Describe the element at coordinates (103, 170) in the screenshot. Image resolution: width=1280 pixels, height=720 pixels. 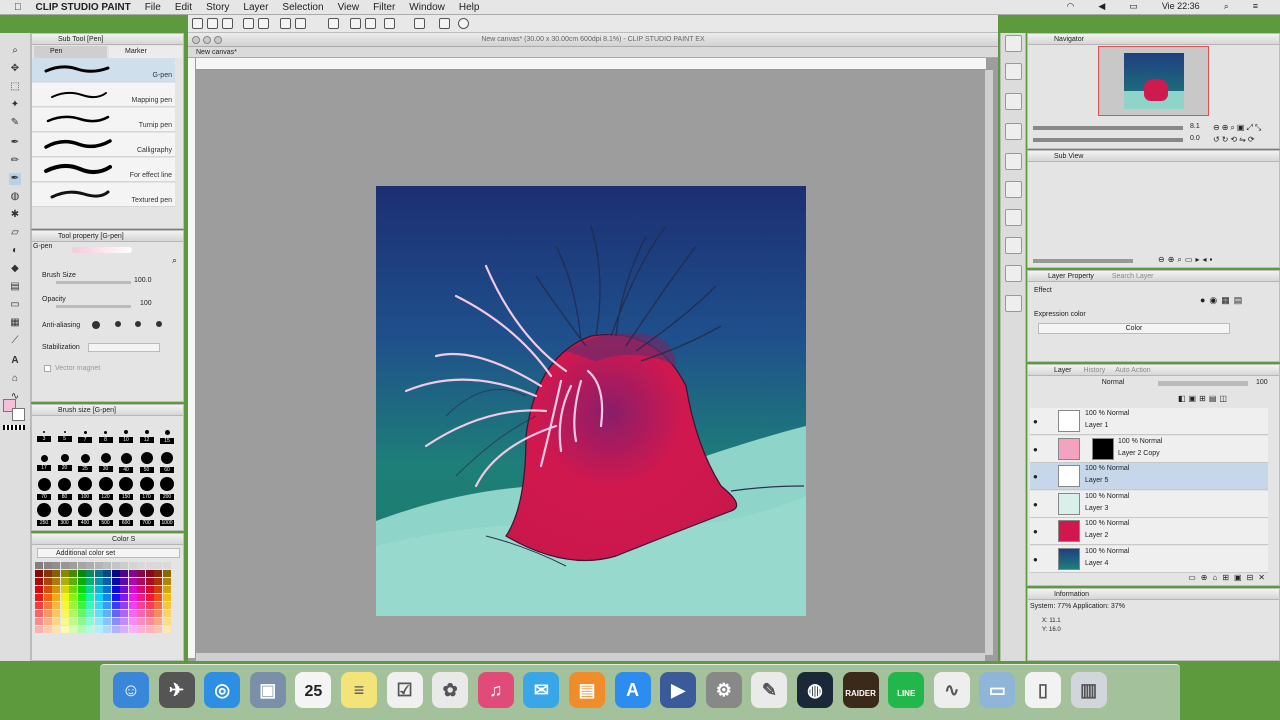
I see `pen-item-effect-line: For effect line` at that location.